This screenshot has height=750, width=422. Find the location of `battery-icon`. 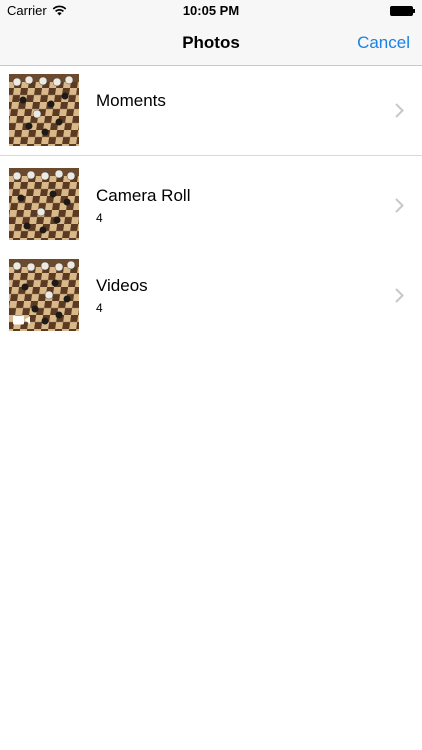

battery-icon is located at coordinates (402, 11).